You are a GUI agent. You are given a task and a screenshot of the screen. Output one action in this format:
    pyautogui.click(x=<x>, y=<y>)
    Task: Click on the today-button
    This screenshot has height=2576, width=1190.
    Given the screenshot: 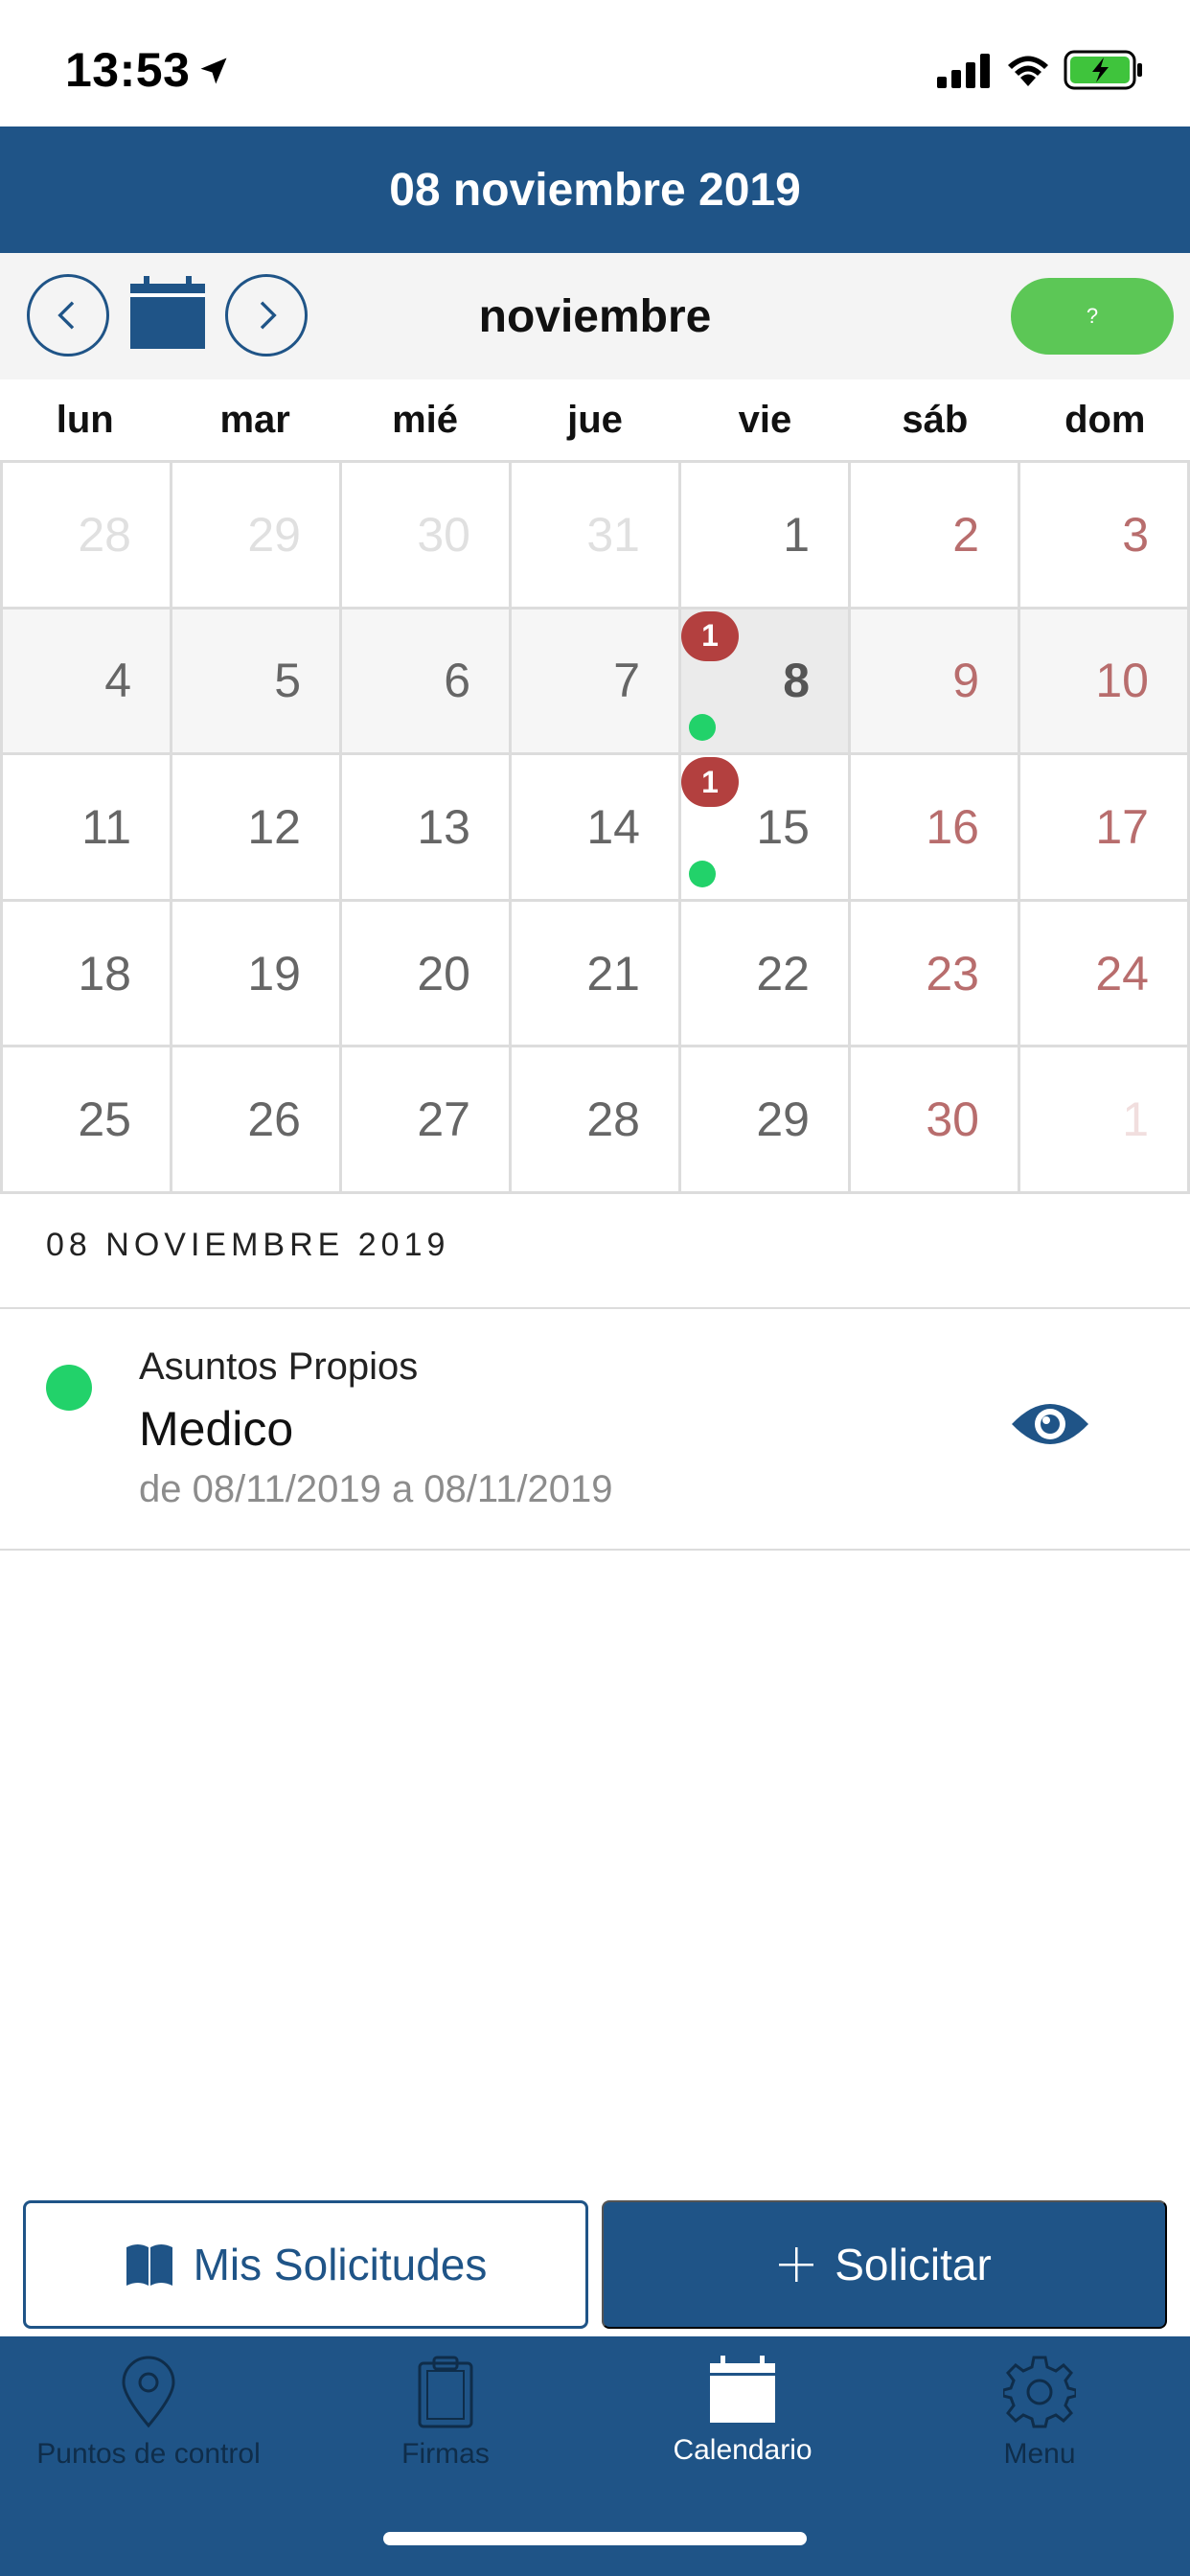 What is the action you would take?
    pyautogui.click(x=167, y=314)
    